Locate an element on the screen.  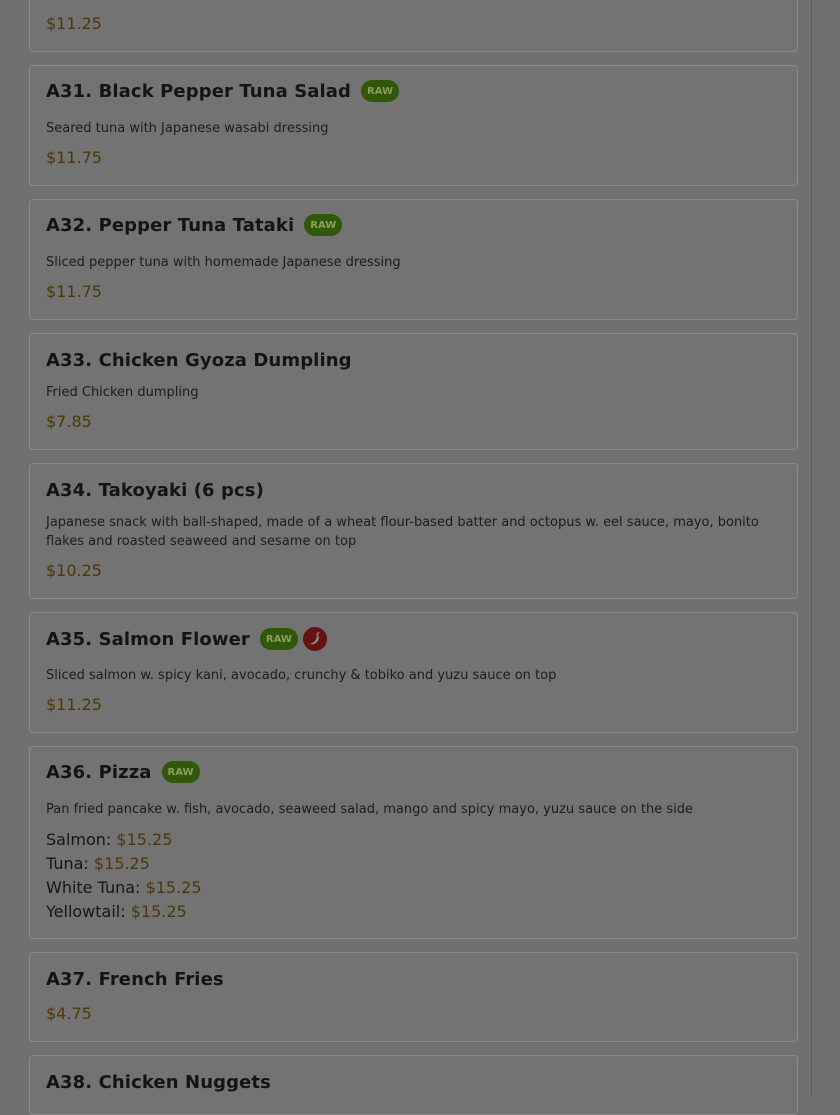
option-label: Tuna: is located at coordinates (67, 863).